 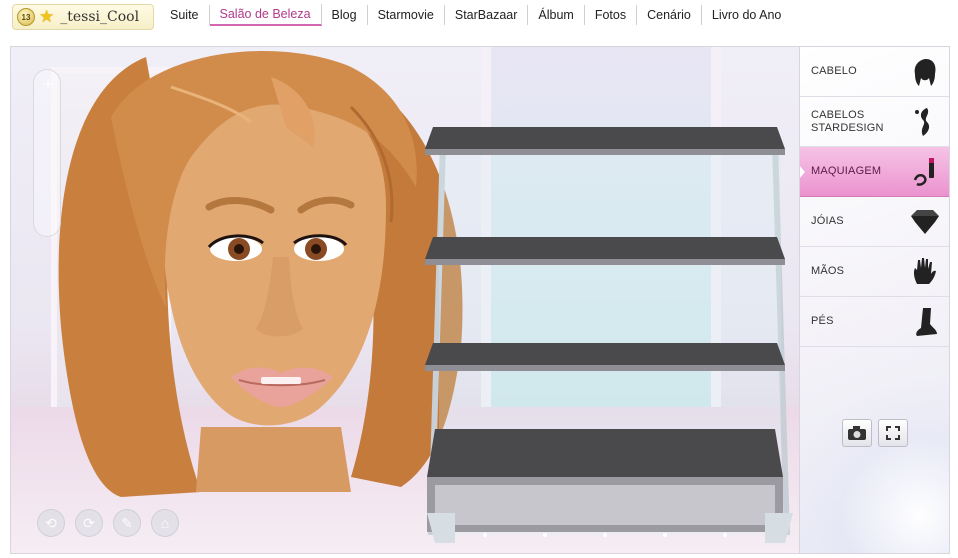 What do you see at coordinates (874, 222) in the screenshot?
I see `category-joias: JÓIAS` at bounding box center [874, 222].